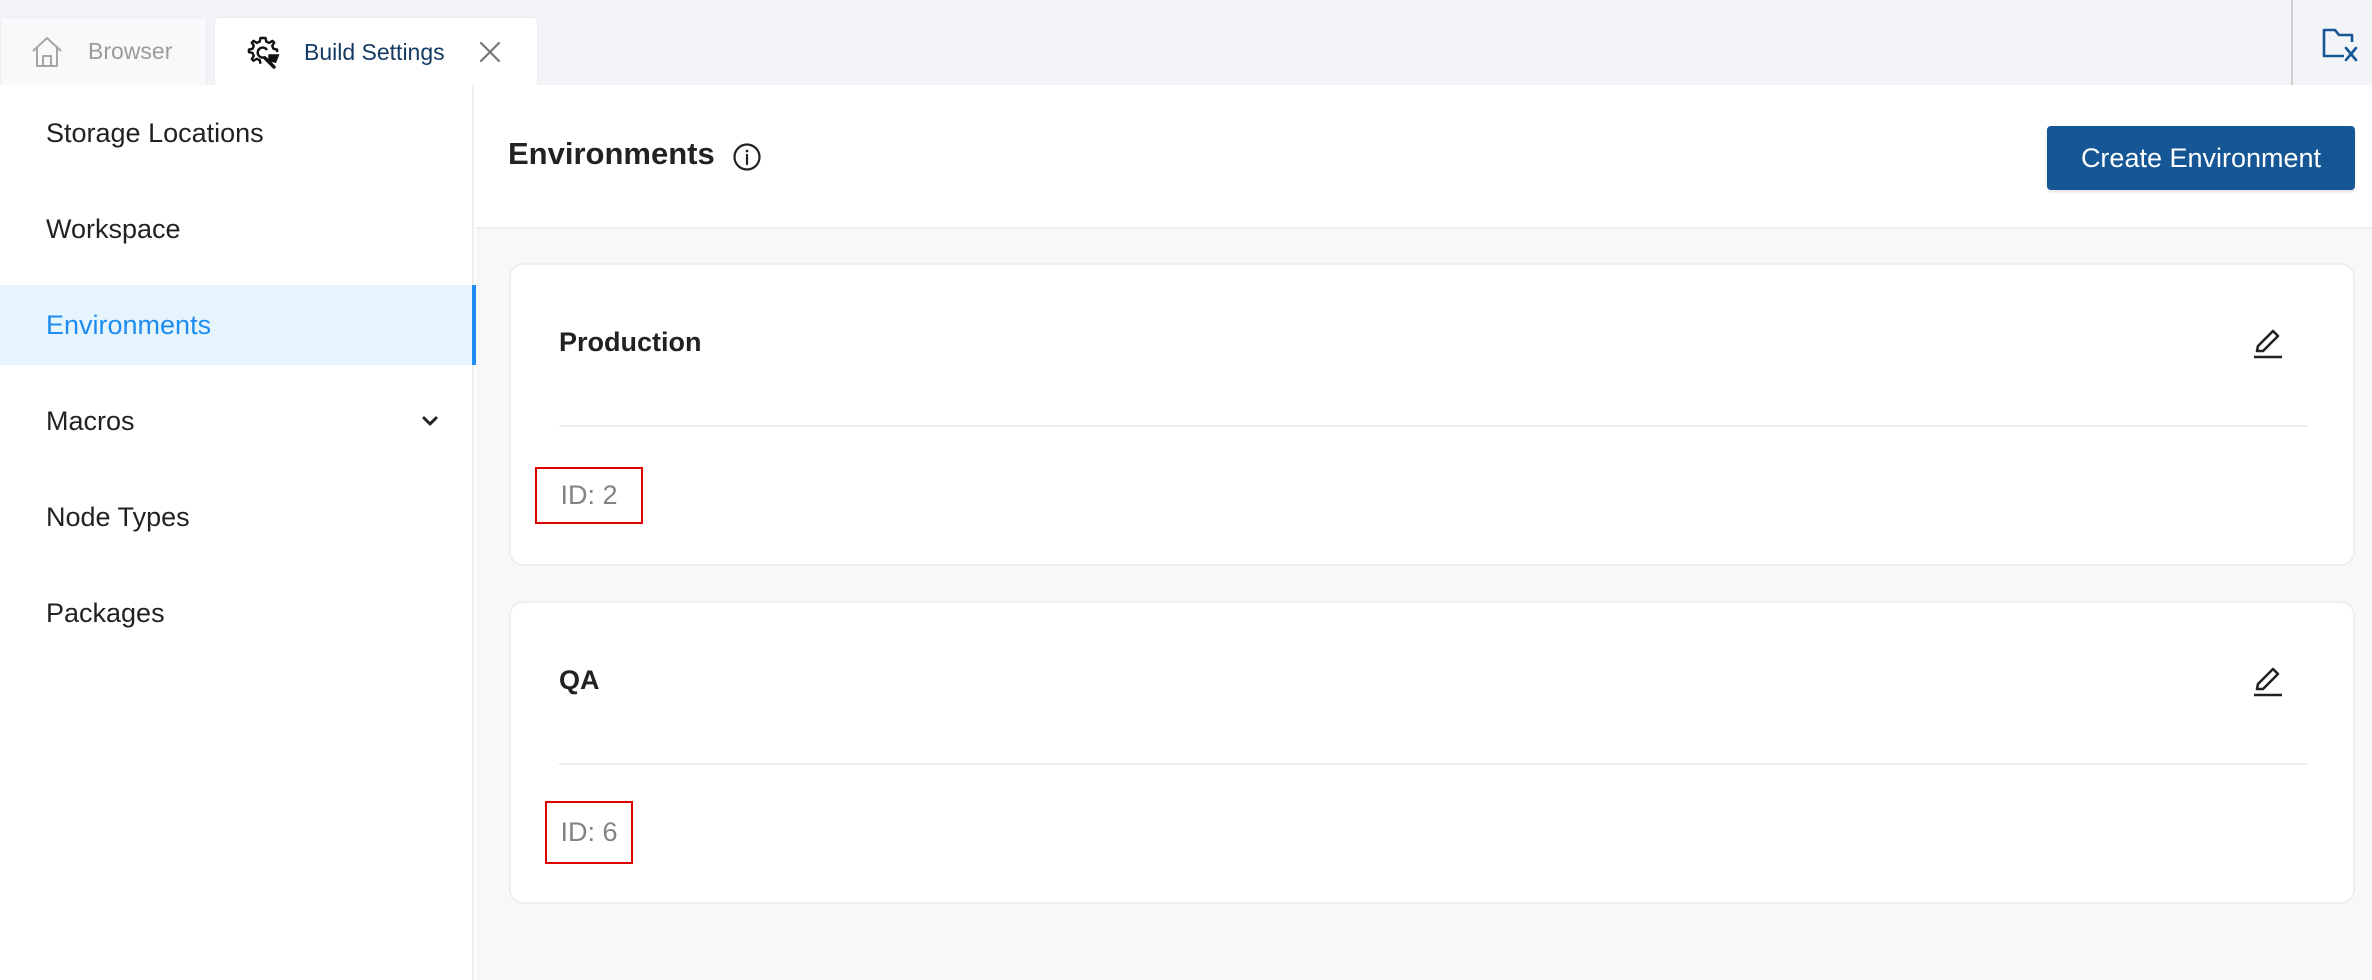  What do you see at coordinates (129, 324) in the screenshot?
I see `sidebar-item-label: Environments` at bounding box center [129, 324].